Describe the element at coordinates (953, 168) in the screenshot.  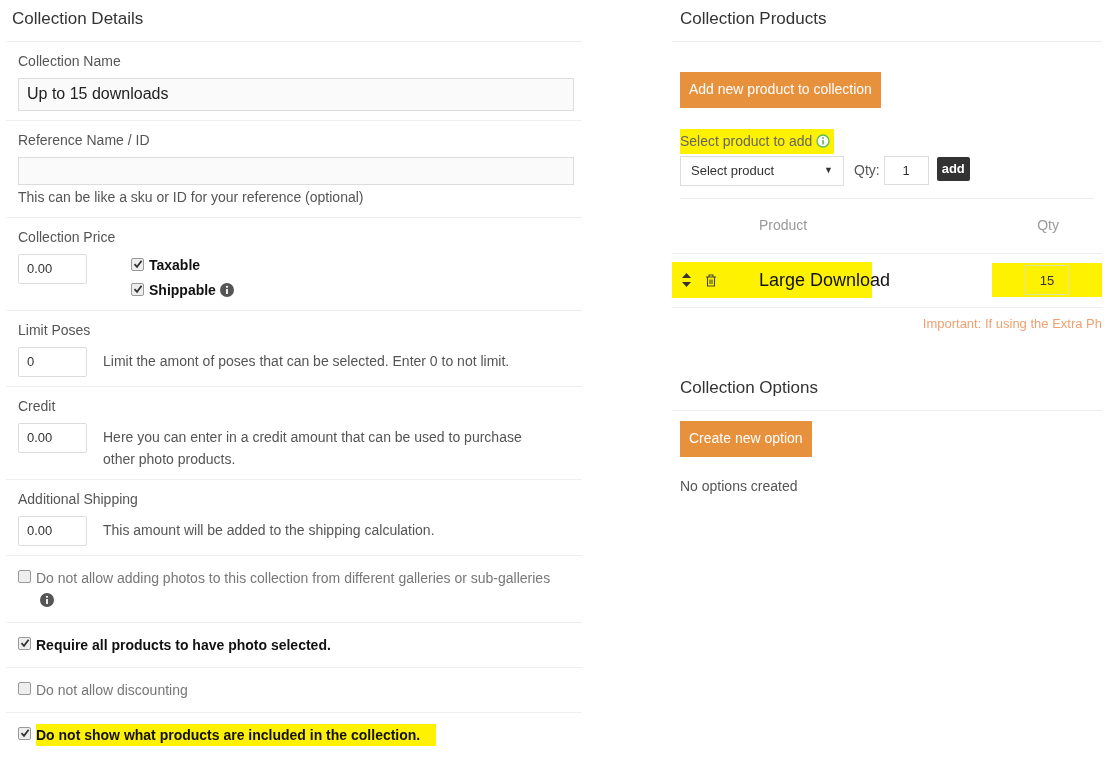
I see `add-button: add` at that location.